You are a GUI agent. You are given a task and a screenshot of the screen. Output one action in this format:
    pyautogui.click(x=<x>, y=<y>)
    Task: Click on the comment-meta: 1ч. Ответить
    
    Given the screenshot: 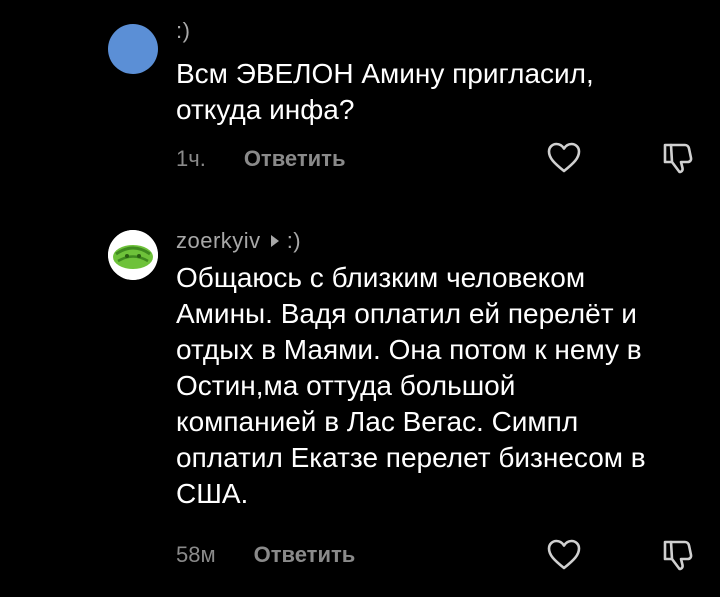 What is the action you would take?
    pyautogui.click(x=260, y=159)
    